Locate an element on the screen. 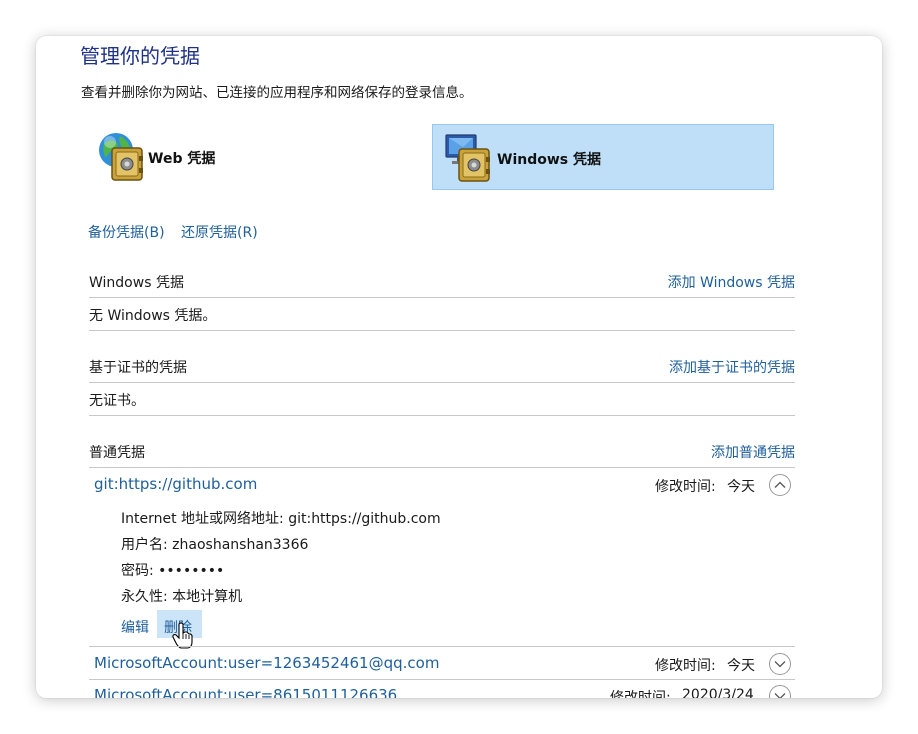  credential-name: git:https://github.com is located at coordinates (175, 484).